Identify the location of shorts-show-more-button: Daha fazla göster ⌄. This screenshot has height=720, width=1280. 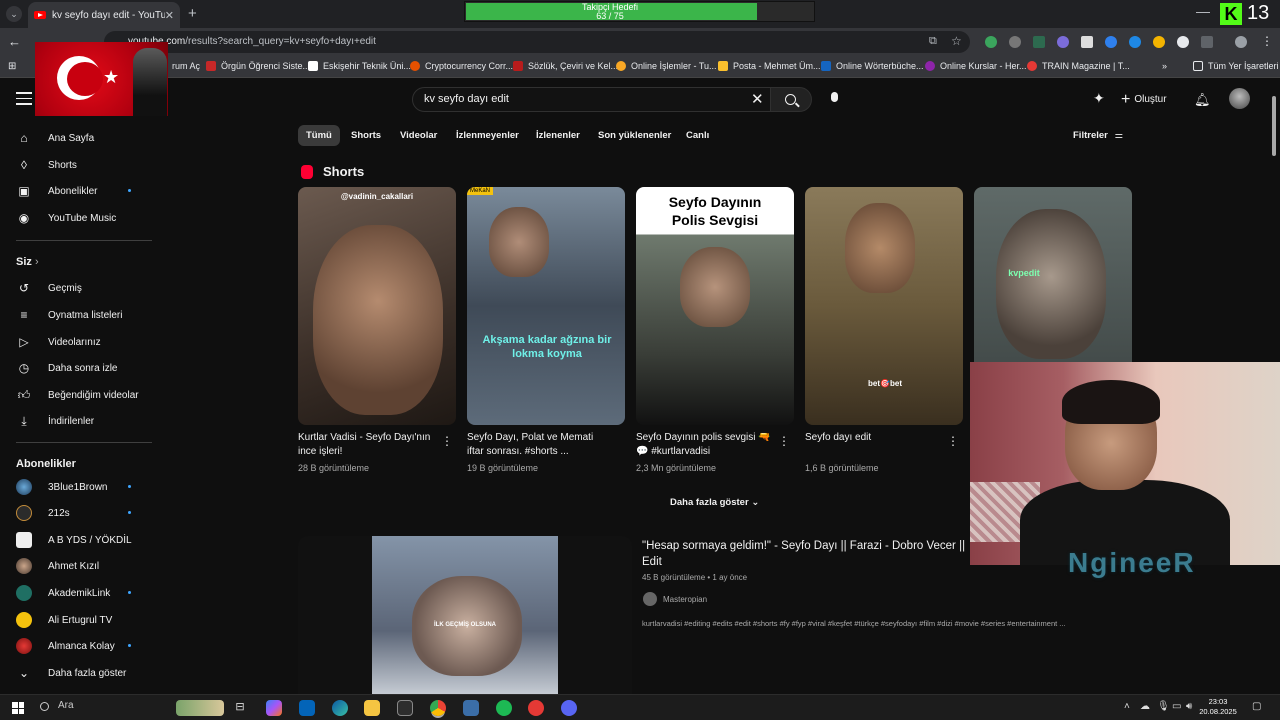
(714, 502).